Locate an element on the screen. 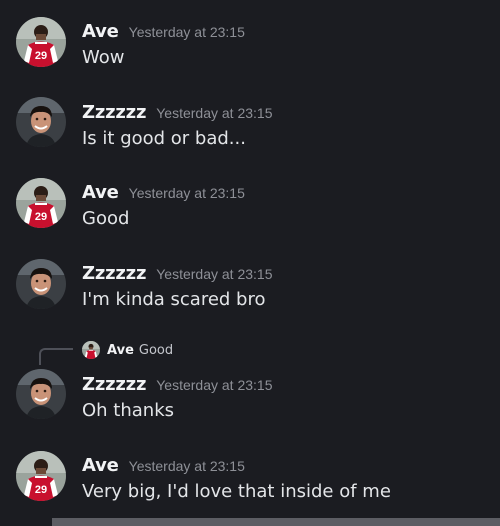 This screenshot has height=526, width=500. message-content: Good is located at coordinates (106, 218).